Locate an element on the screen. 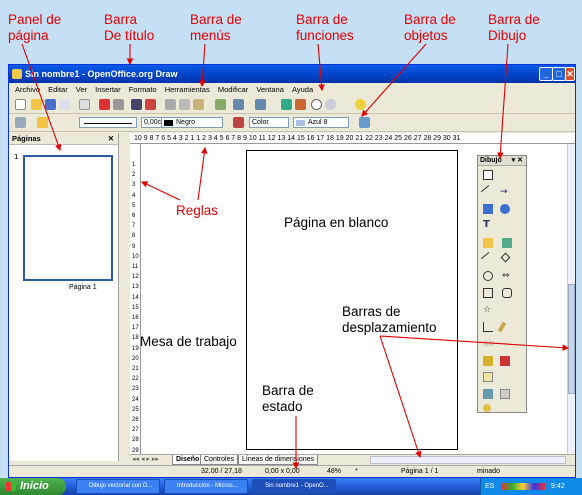  vertical-scrollbar is located at coordinates (571, 299).